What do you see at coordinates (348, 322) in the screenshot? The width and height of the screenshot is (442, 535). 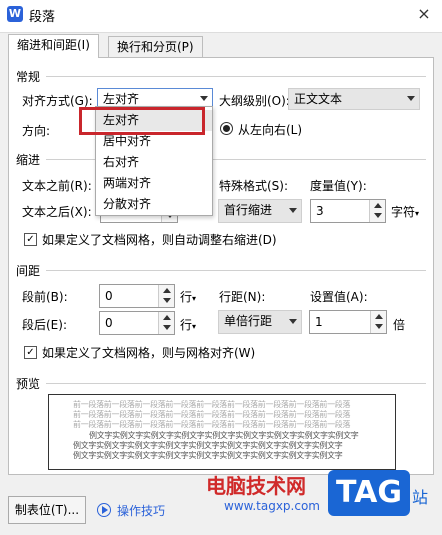 I see `set-value-spinner: 1` at bounding box center [348, 322].